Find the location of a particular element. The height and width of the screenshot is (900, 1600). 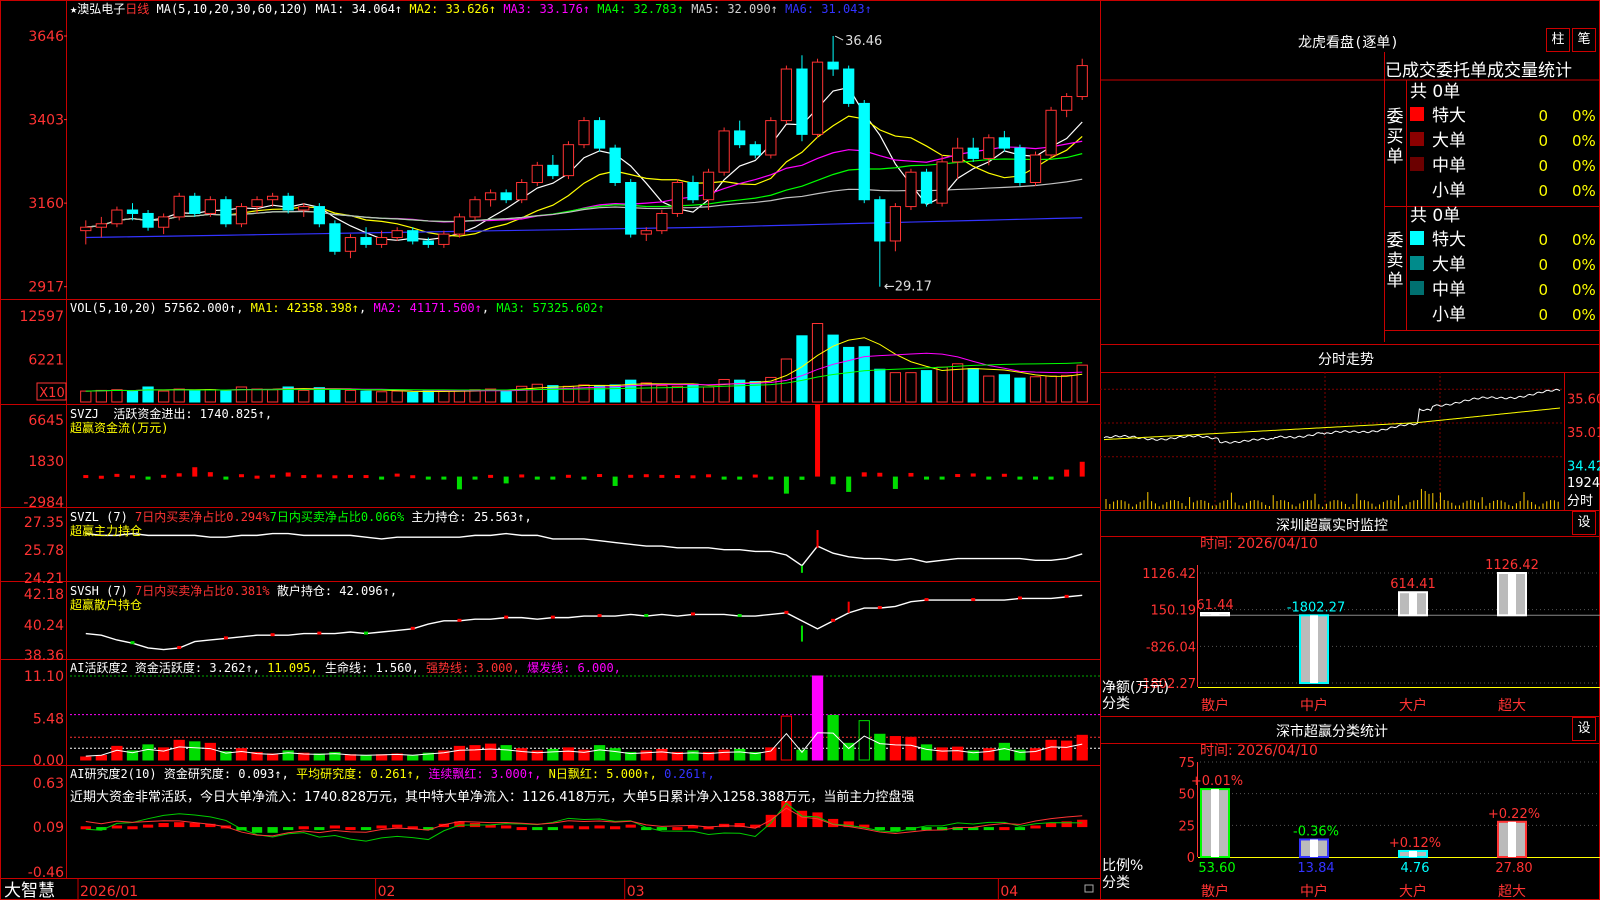

ma4-value: MA4: 32.783↑ is located at coordinates (640, 9).